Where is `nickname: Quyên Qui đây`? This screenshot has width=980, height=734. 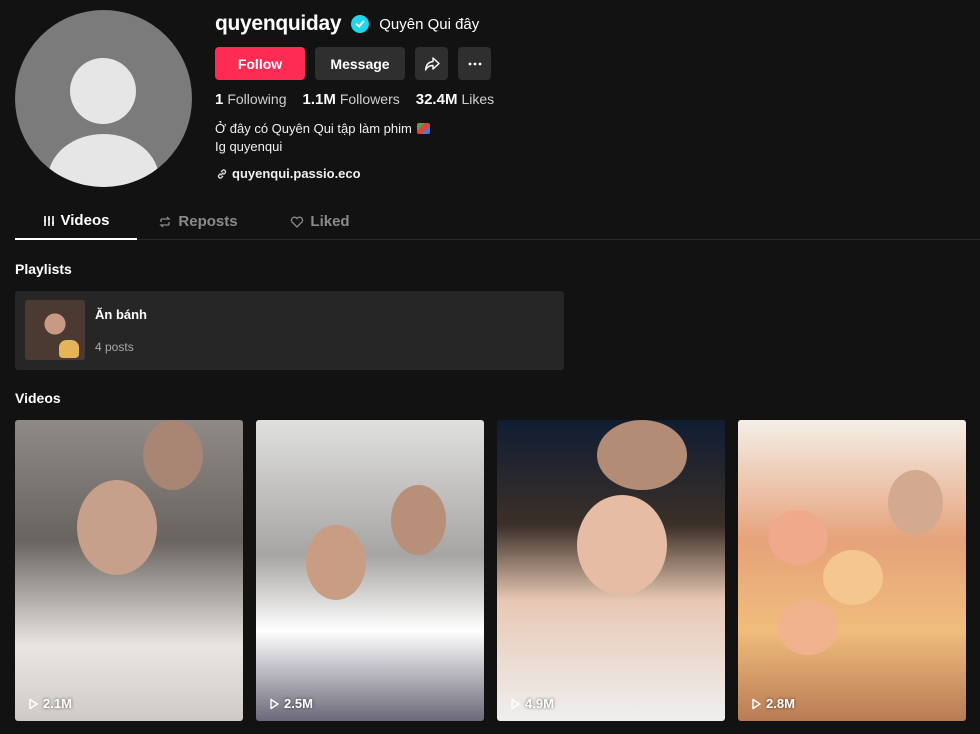
nickname: Quyên Qui đây is located at coordinates (429, 24).